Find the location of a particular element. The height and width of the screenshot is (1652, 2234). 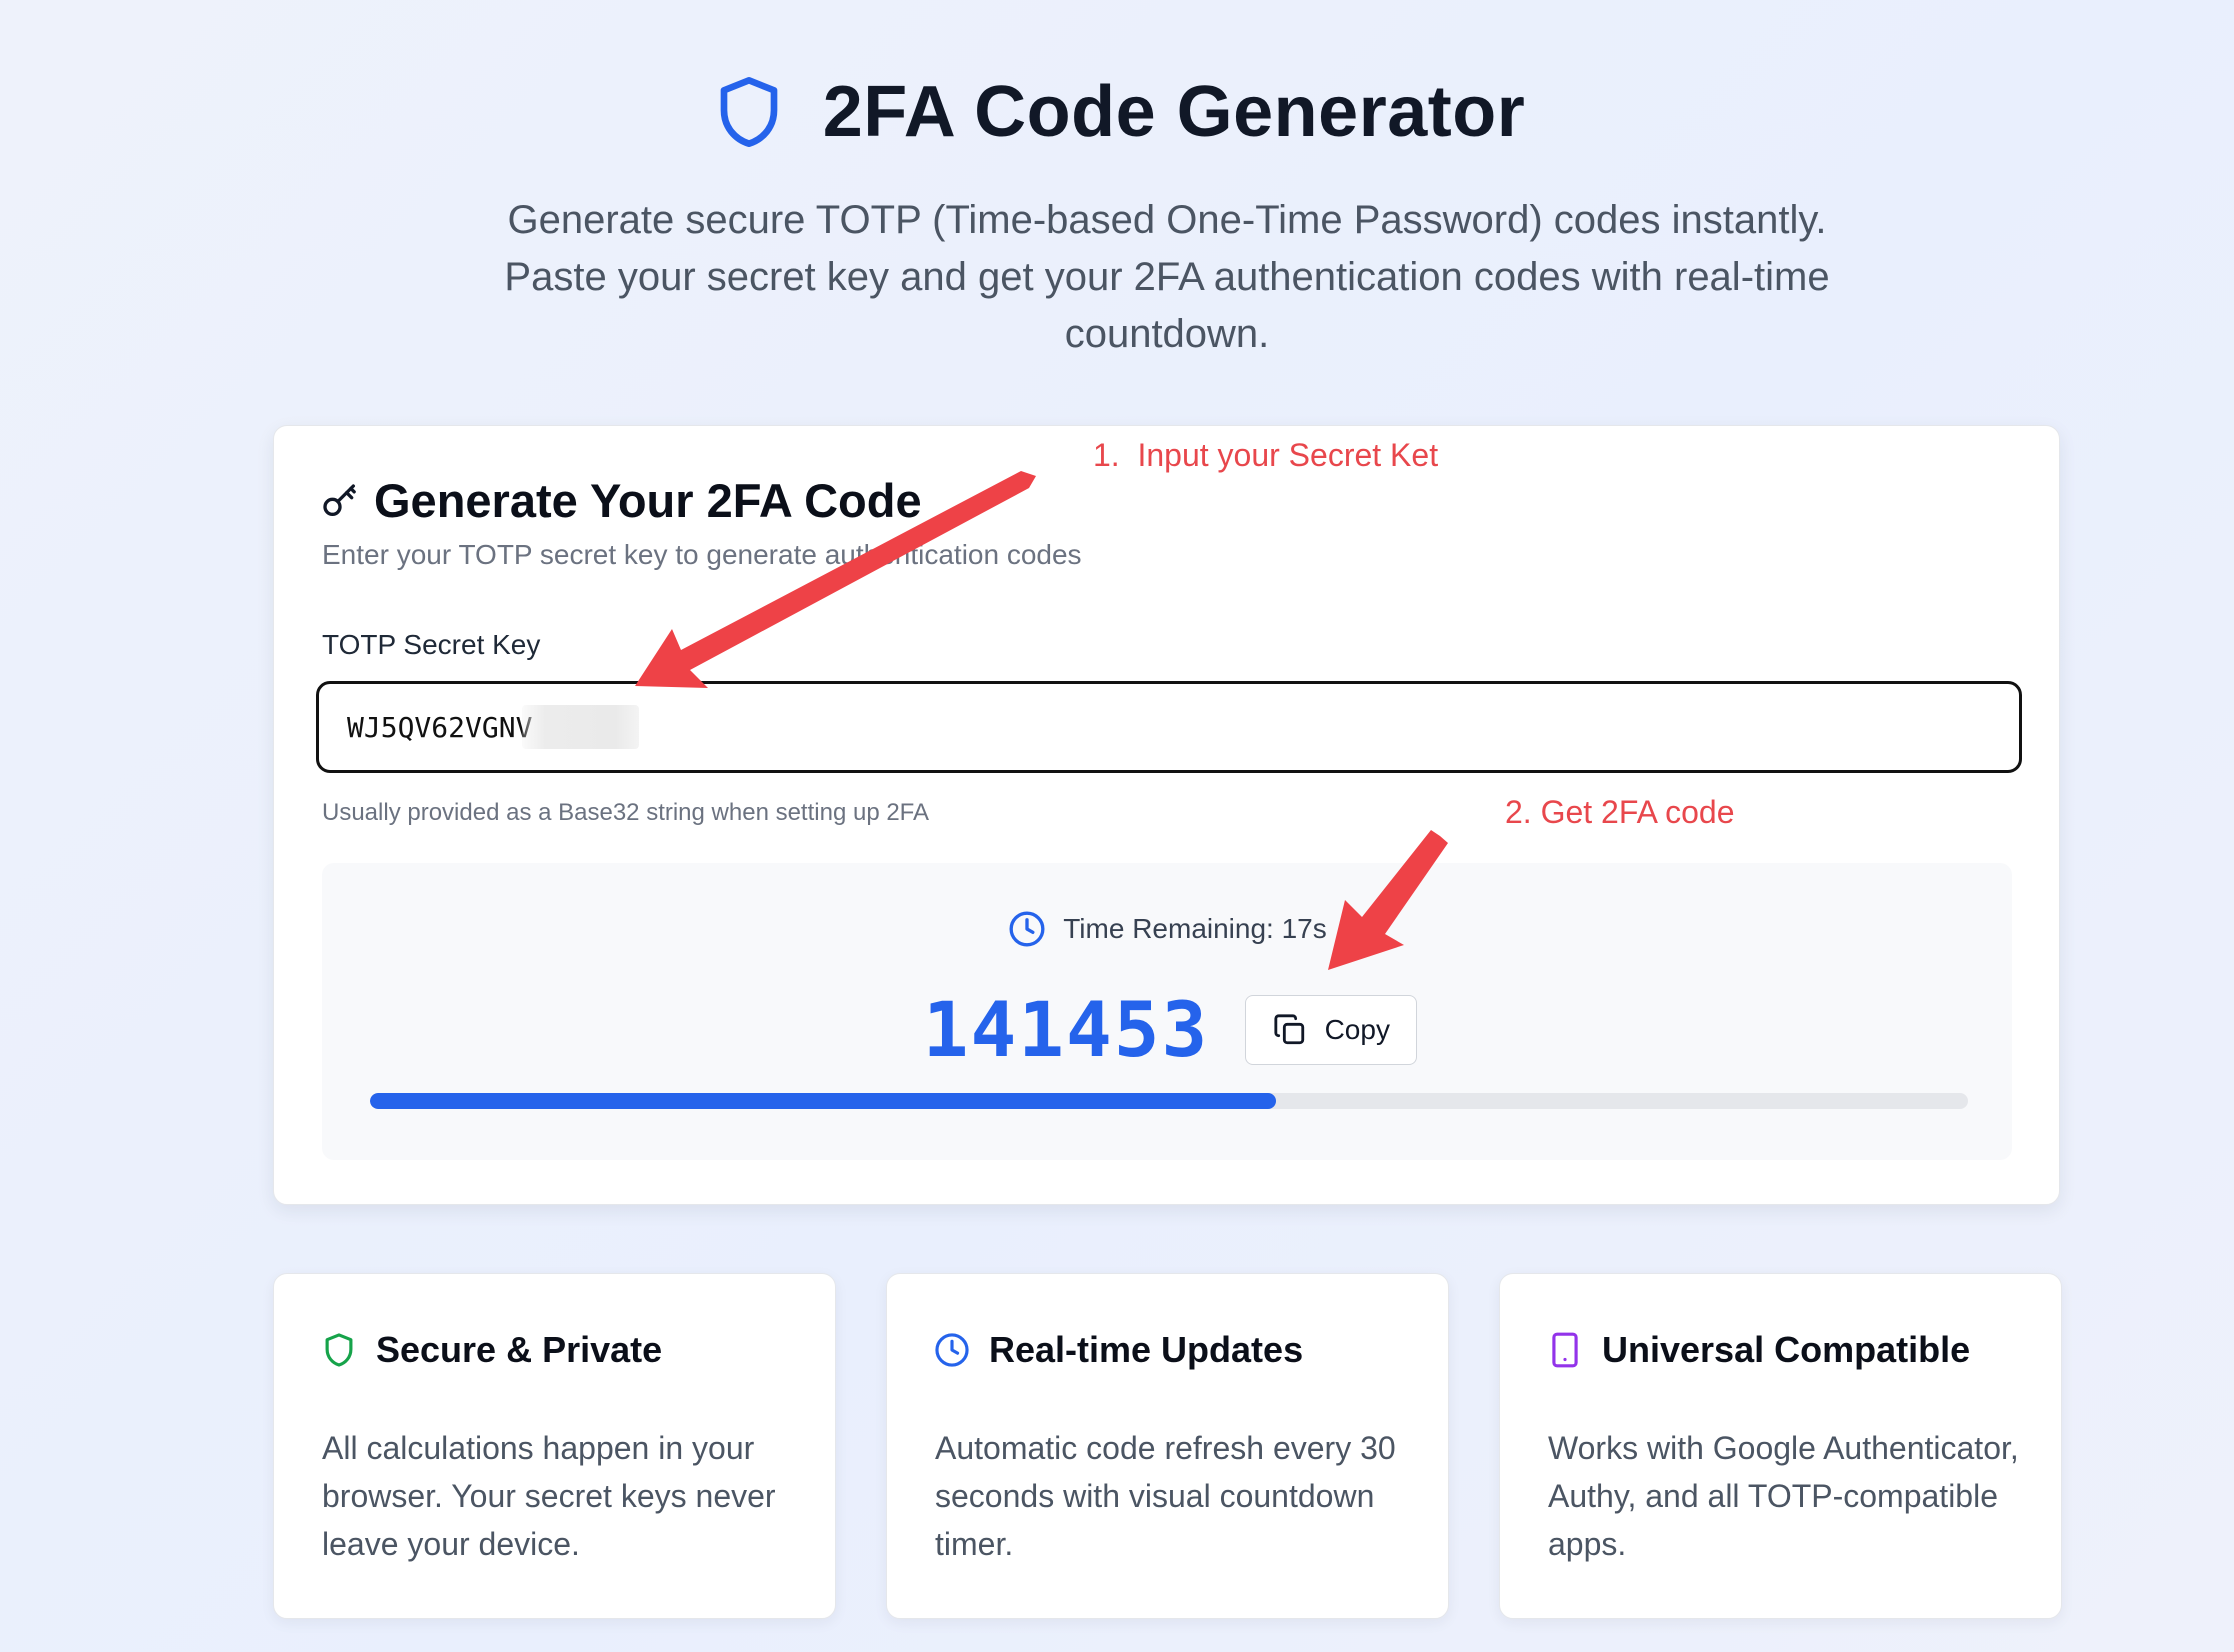

copy-button: Copy is located at coordinates (1331, 1029).